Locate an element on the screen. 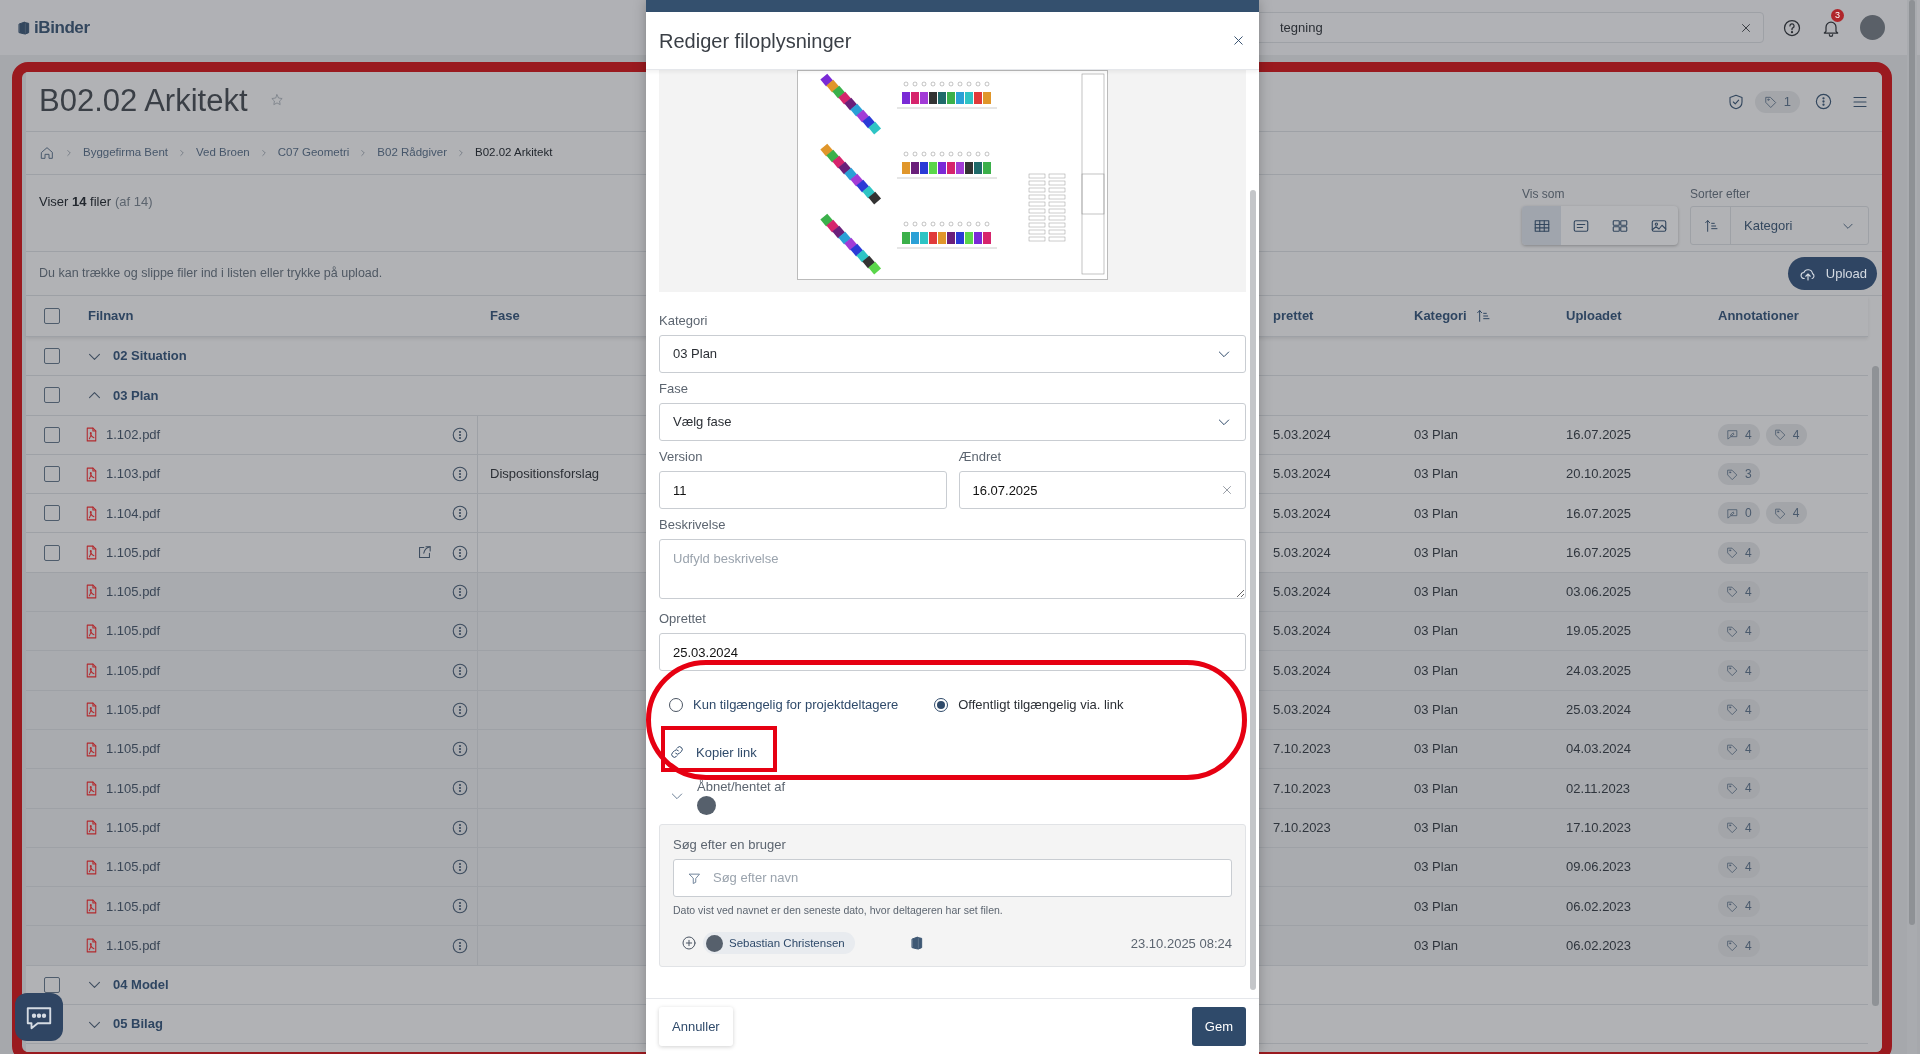 The image size is (1920, 1054). group-label: 04 Model is located at coordinates (141, 985).